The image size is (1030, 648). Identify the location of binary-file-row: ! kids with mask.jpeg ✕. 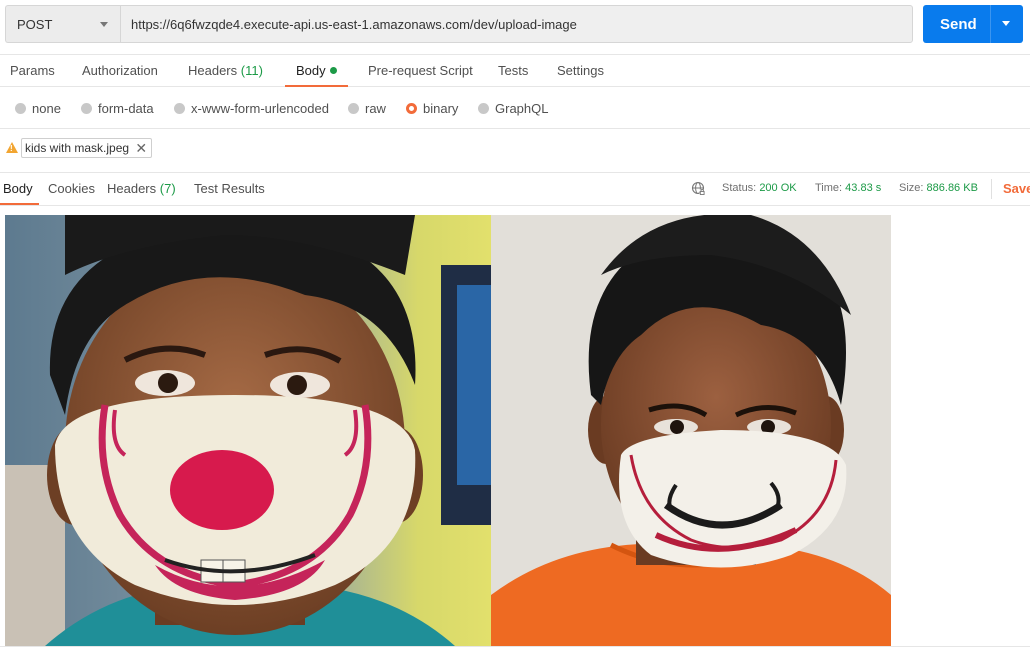
(515, 151).